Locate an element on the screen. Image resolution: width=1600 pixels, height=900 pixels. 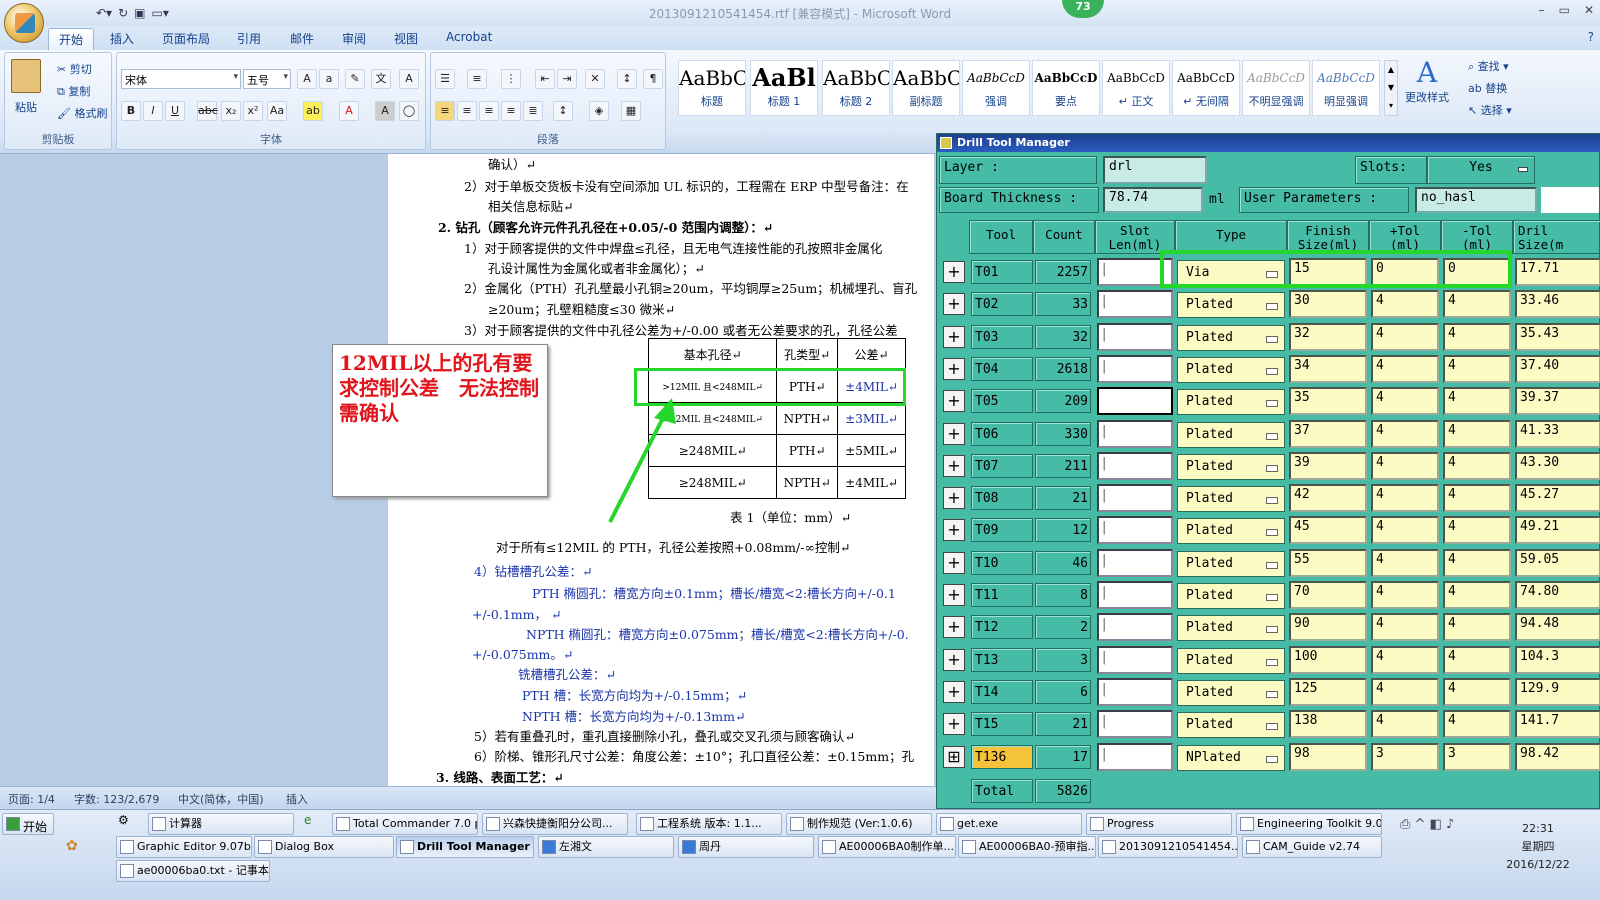
finish-size-input: 55 is located at coordinates (1328, 562).